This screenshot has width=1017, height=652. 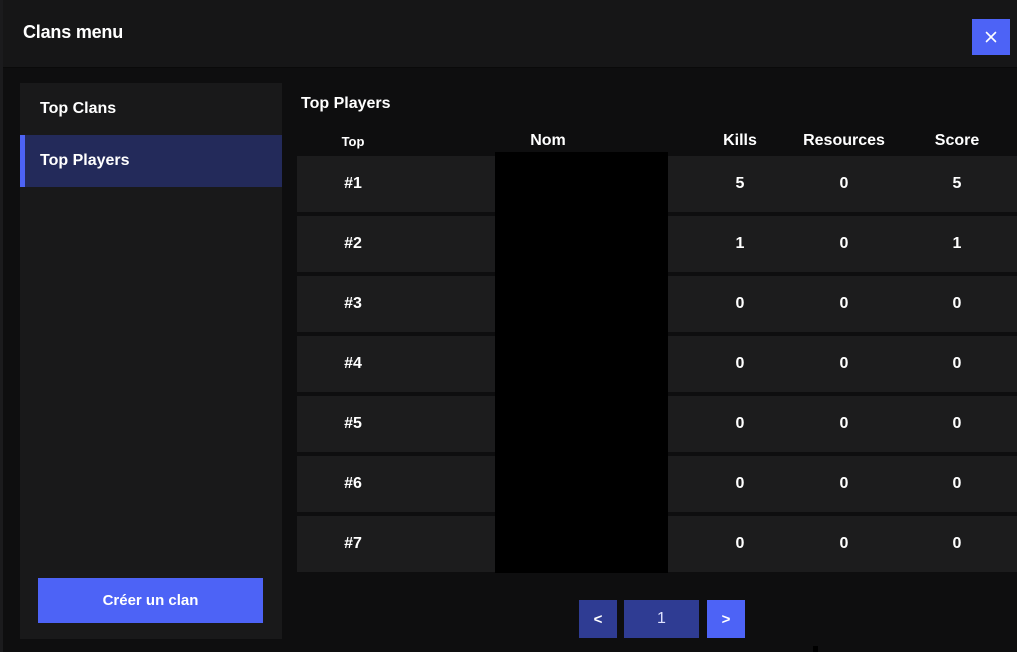 What do you see at coordinates (353, 363) in the screenshot?
I see `row-rank: #4` at bounding box center [353, 363].